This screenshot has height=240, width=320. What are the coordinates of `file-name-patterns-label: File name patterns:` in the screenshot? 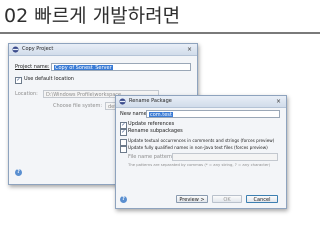 It's located at (152, 157).